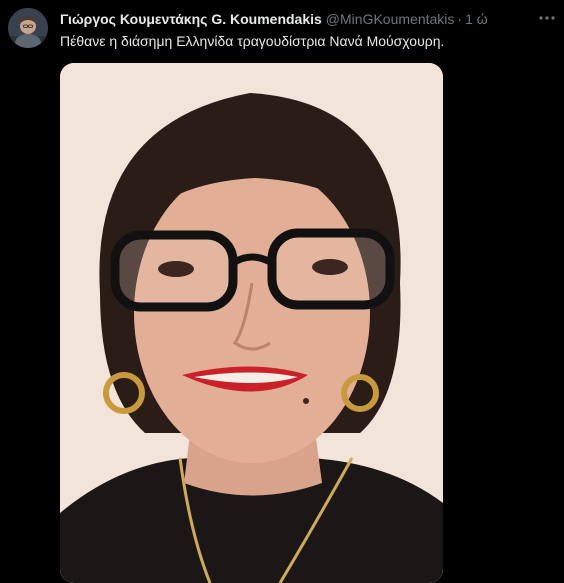 This screenshot has height=583, width=564. Describe the element at coordinates (390, 19) in the screenshot. I see `author-handle: @MinGKoumentakis` at that location.